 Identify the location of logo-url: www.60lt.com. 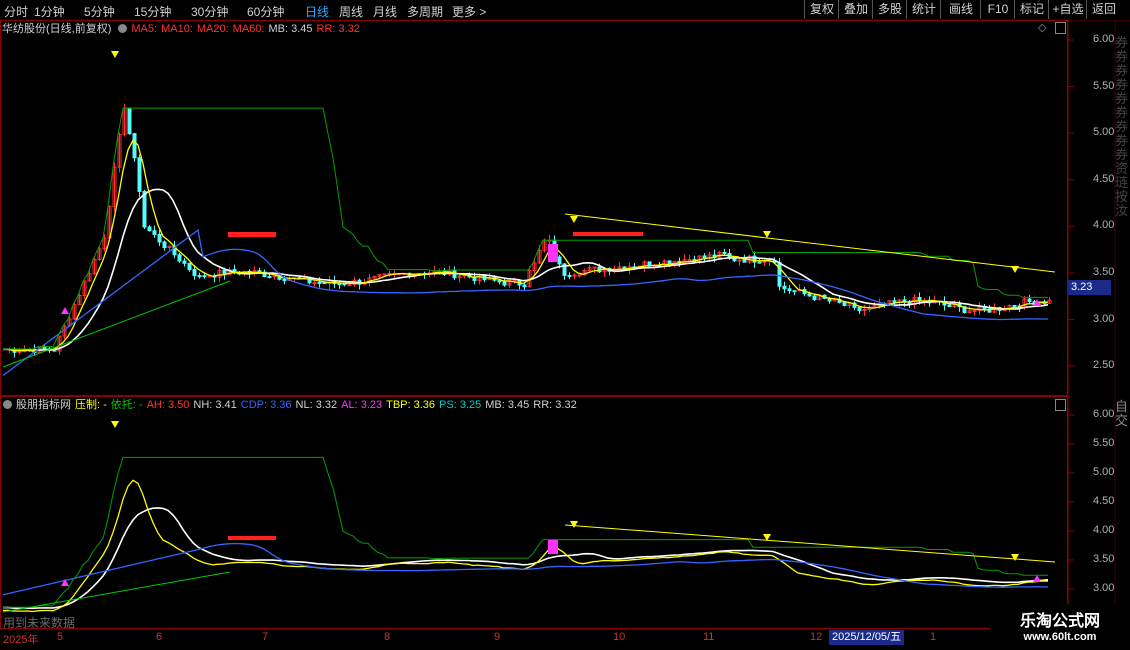
(1060, 637).